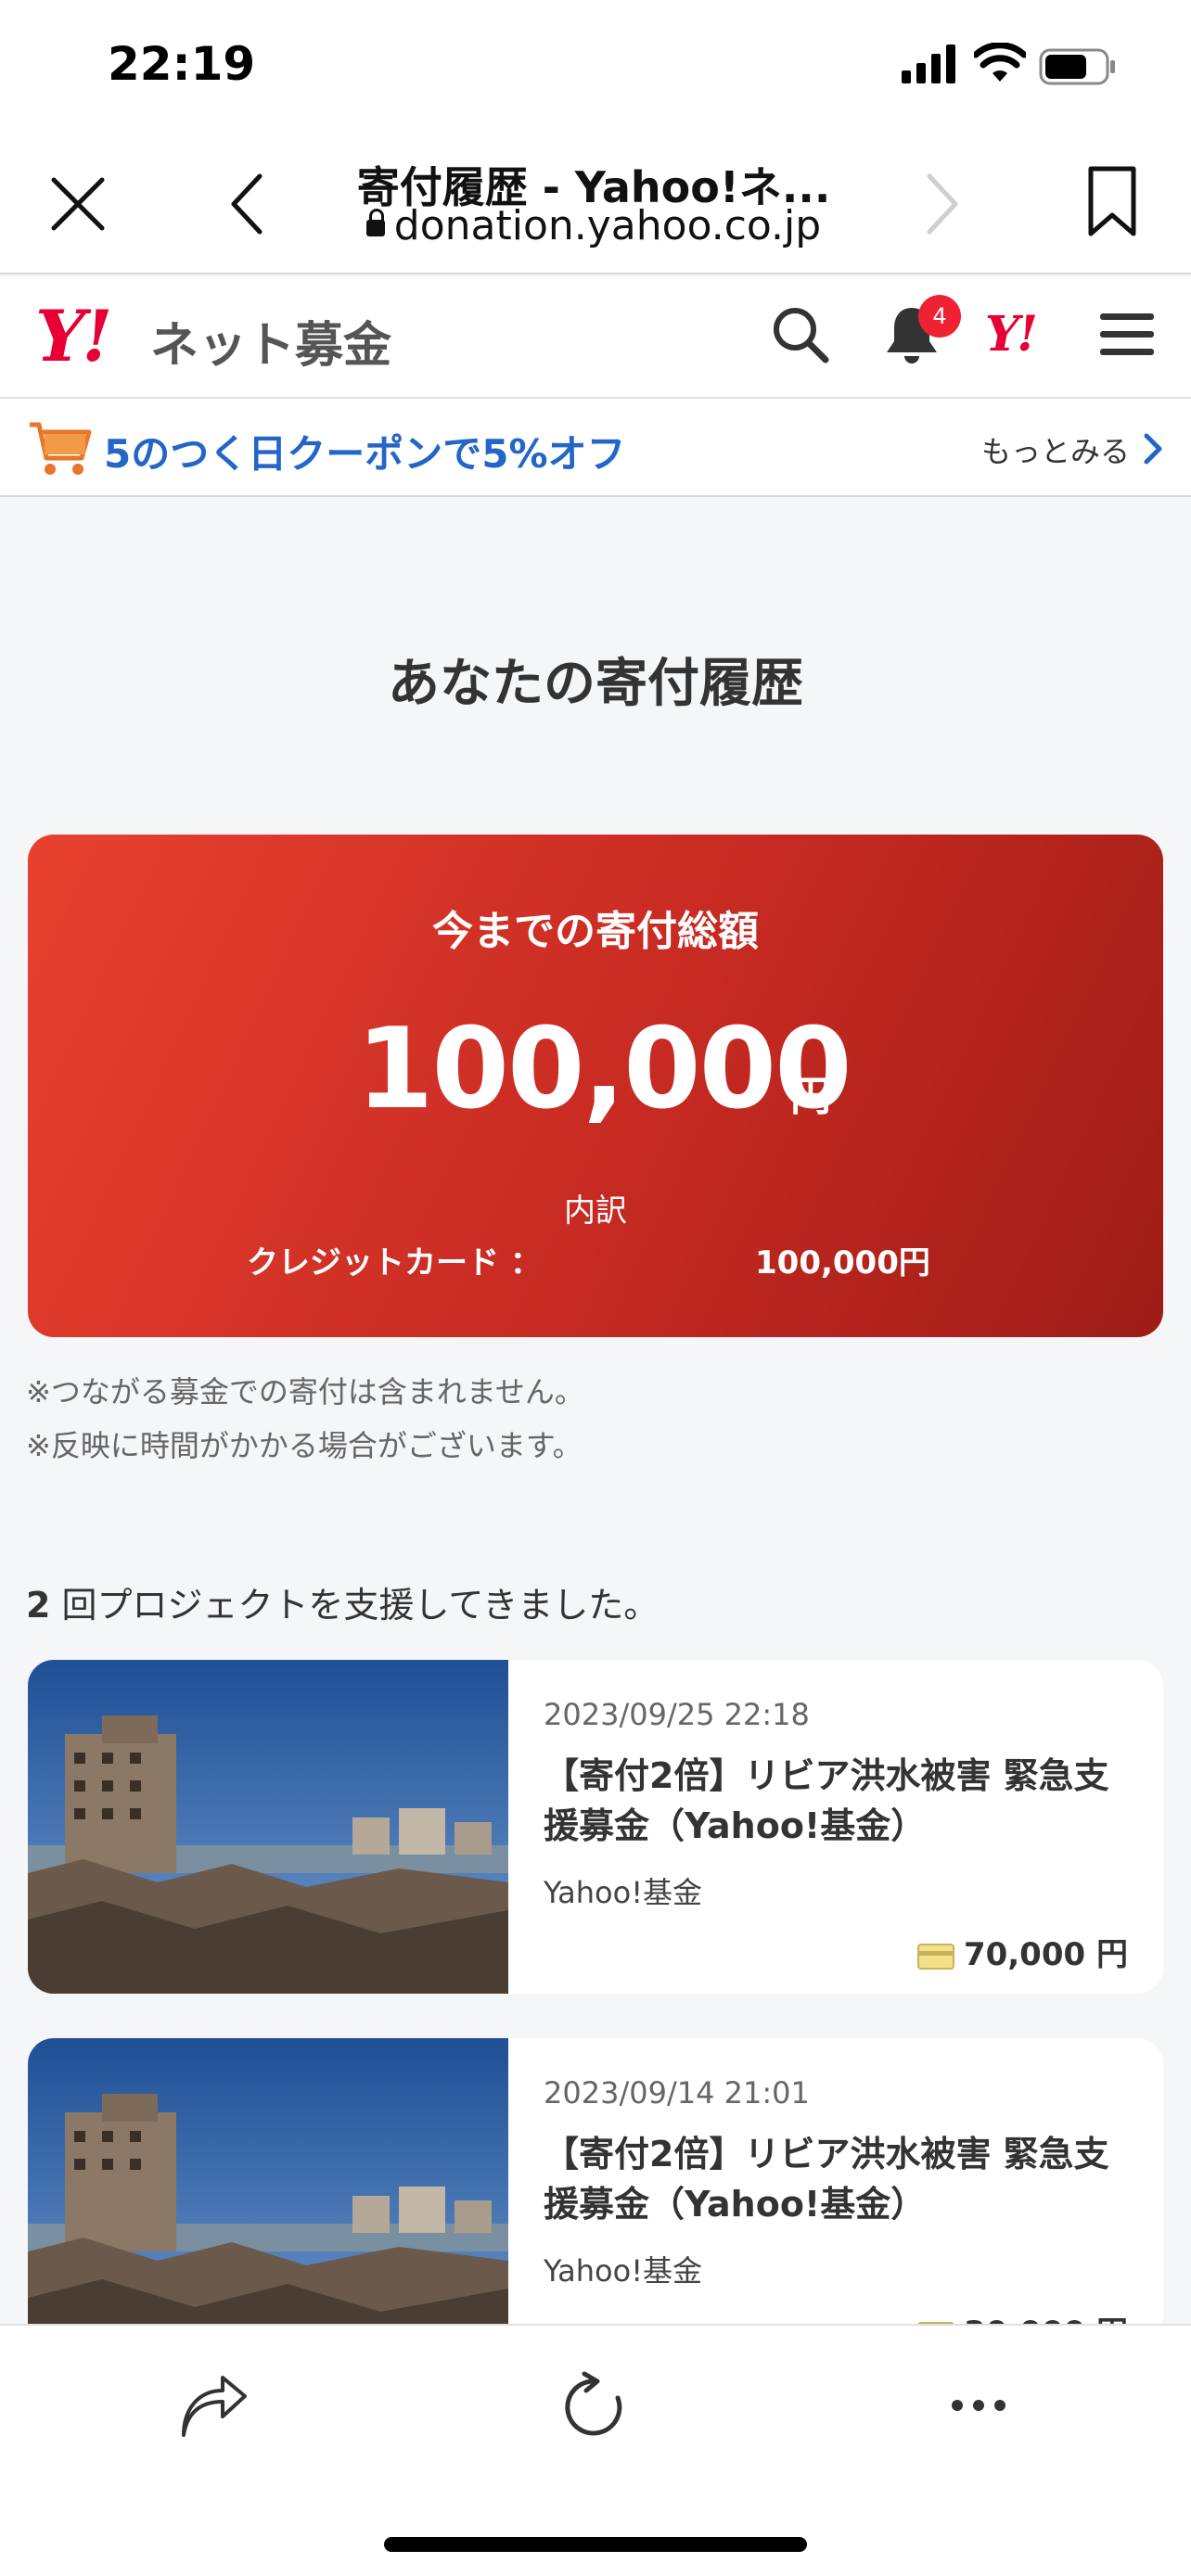 Image resolution: width=1191 pixels, height=2576 pixels. I want to click on donation-date: 2023/09/14 21:01, so click(677, 2093).